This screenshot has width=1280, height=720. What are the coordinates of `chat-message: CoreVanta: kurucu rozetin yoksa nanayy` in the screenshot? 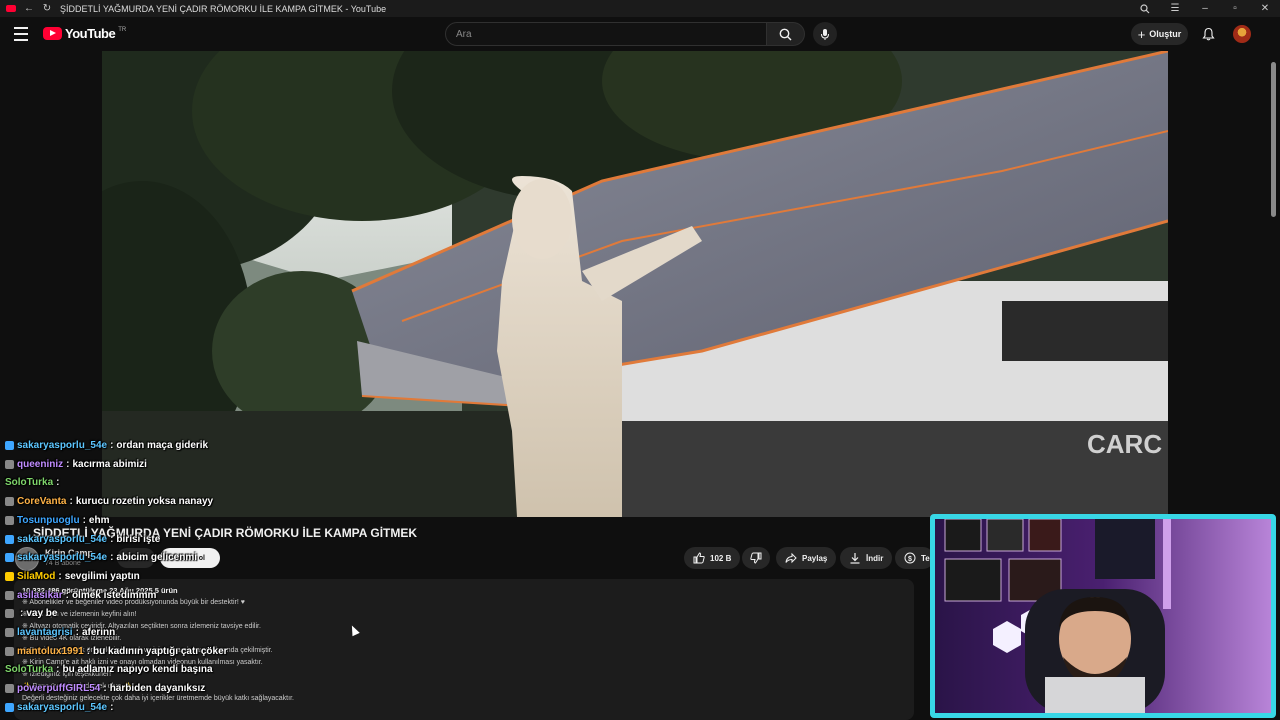 It's located at (109, 501).